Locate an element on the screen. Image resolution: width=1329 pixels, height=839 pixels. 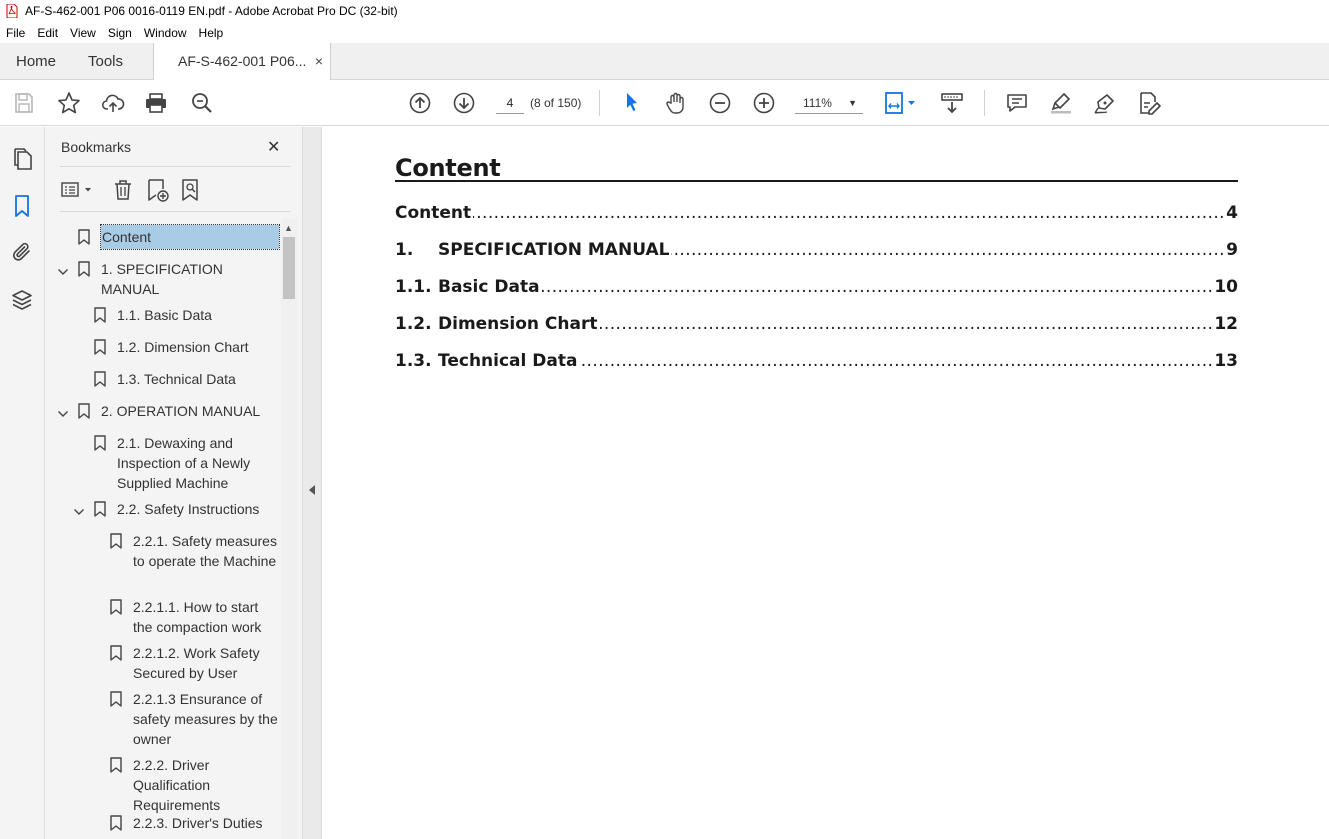
menu-help: Help is located at coordinates (211, 33).